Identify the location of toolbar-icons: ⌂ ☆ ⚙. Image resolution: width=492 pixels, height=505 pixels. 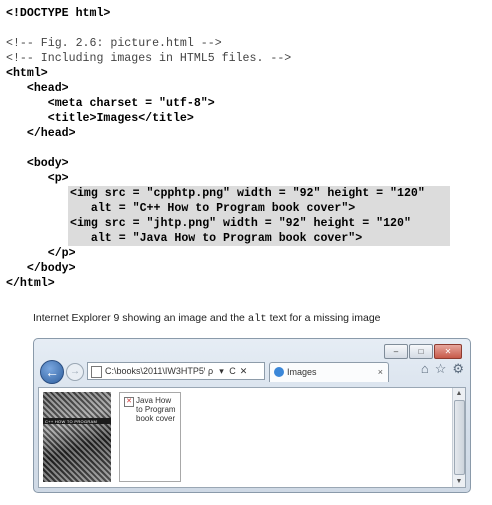
(442, 369).